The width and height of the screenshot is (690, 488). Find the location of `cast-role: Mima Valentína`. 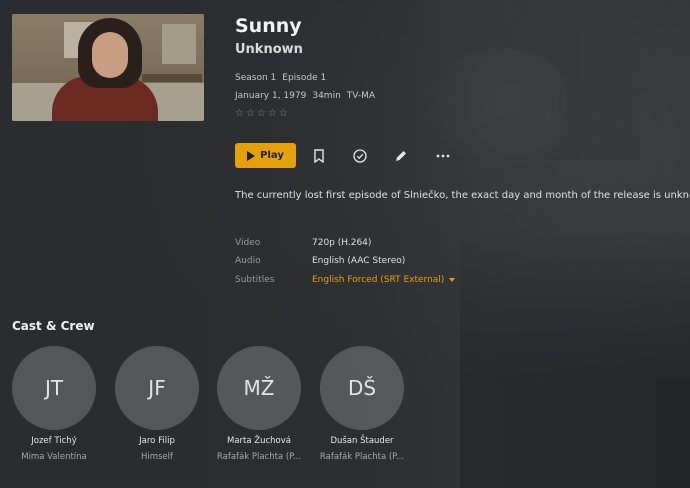

cast-role: Mima Valentína is located at coordinates (54, 457).